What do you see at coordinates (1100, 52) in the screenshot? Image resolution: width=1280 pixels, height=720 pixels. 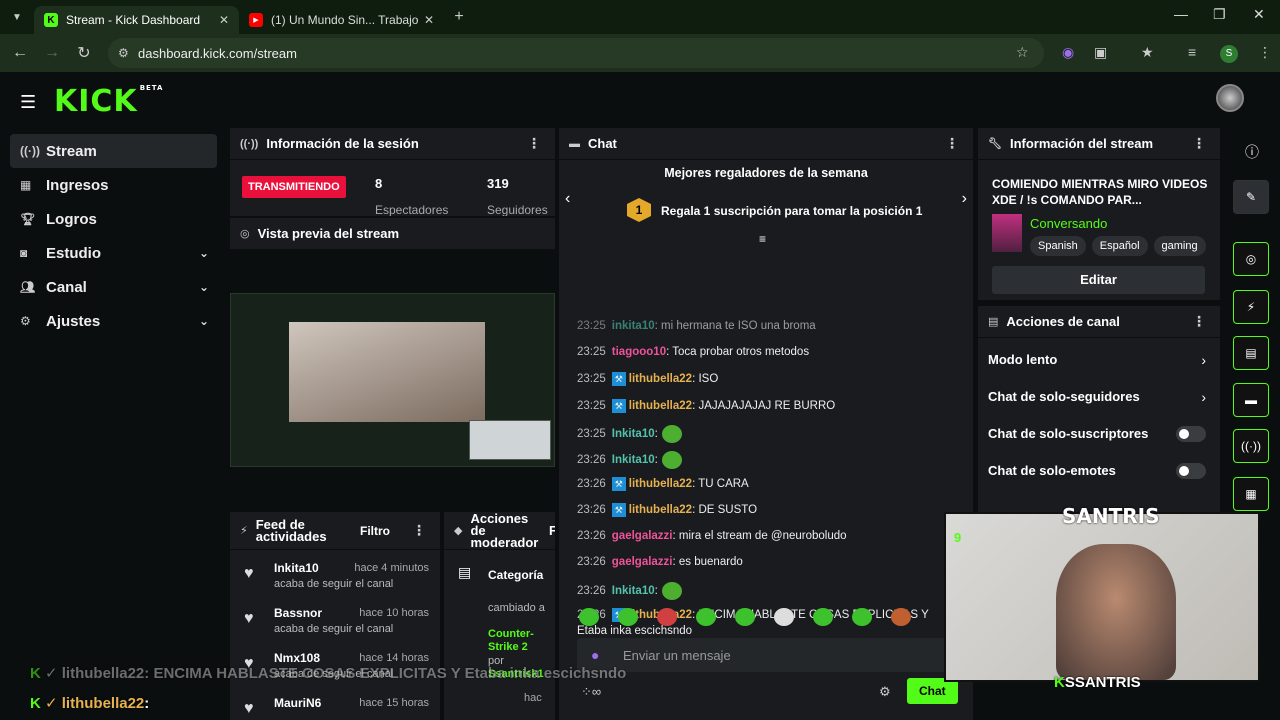 I see `puzzle-icon: ▣` at bounding box center [1100, 52].